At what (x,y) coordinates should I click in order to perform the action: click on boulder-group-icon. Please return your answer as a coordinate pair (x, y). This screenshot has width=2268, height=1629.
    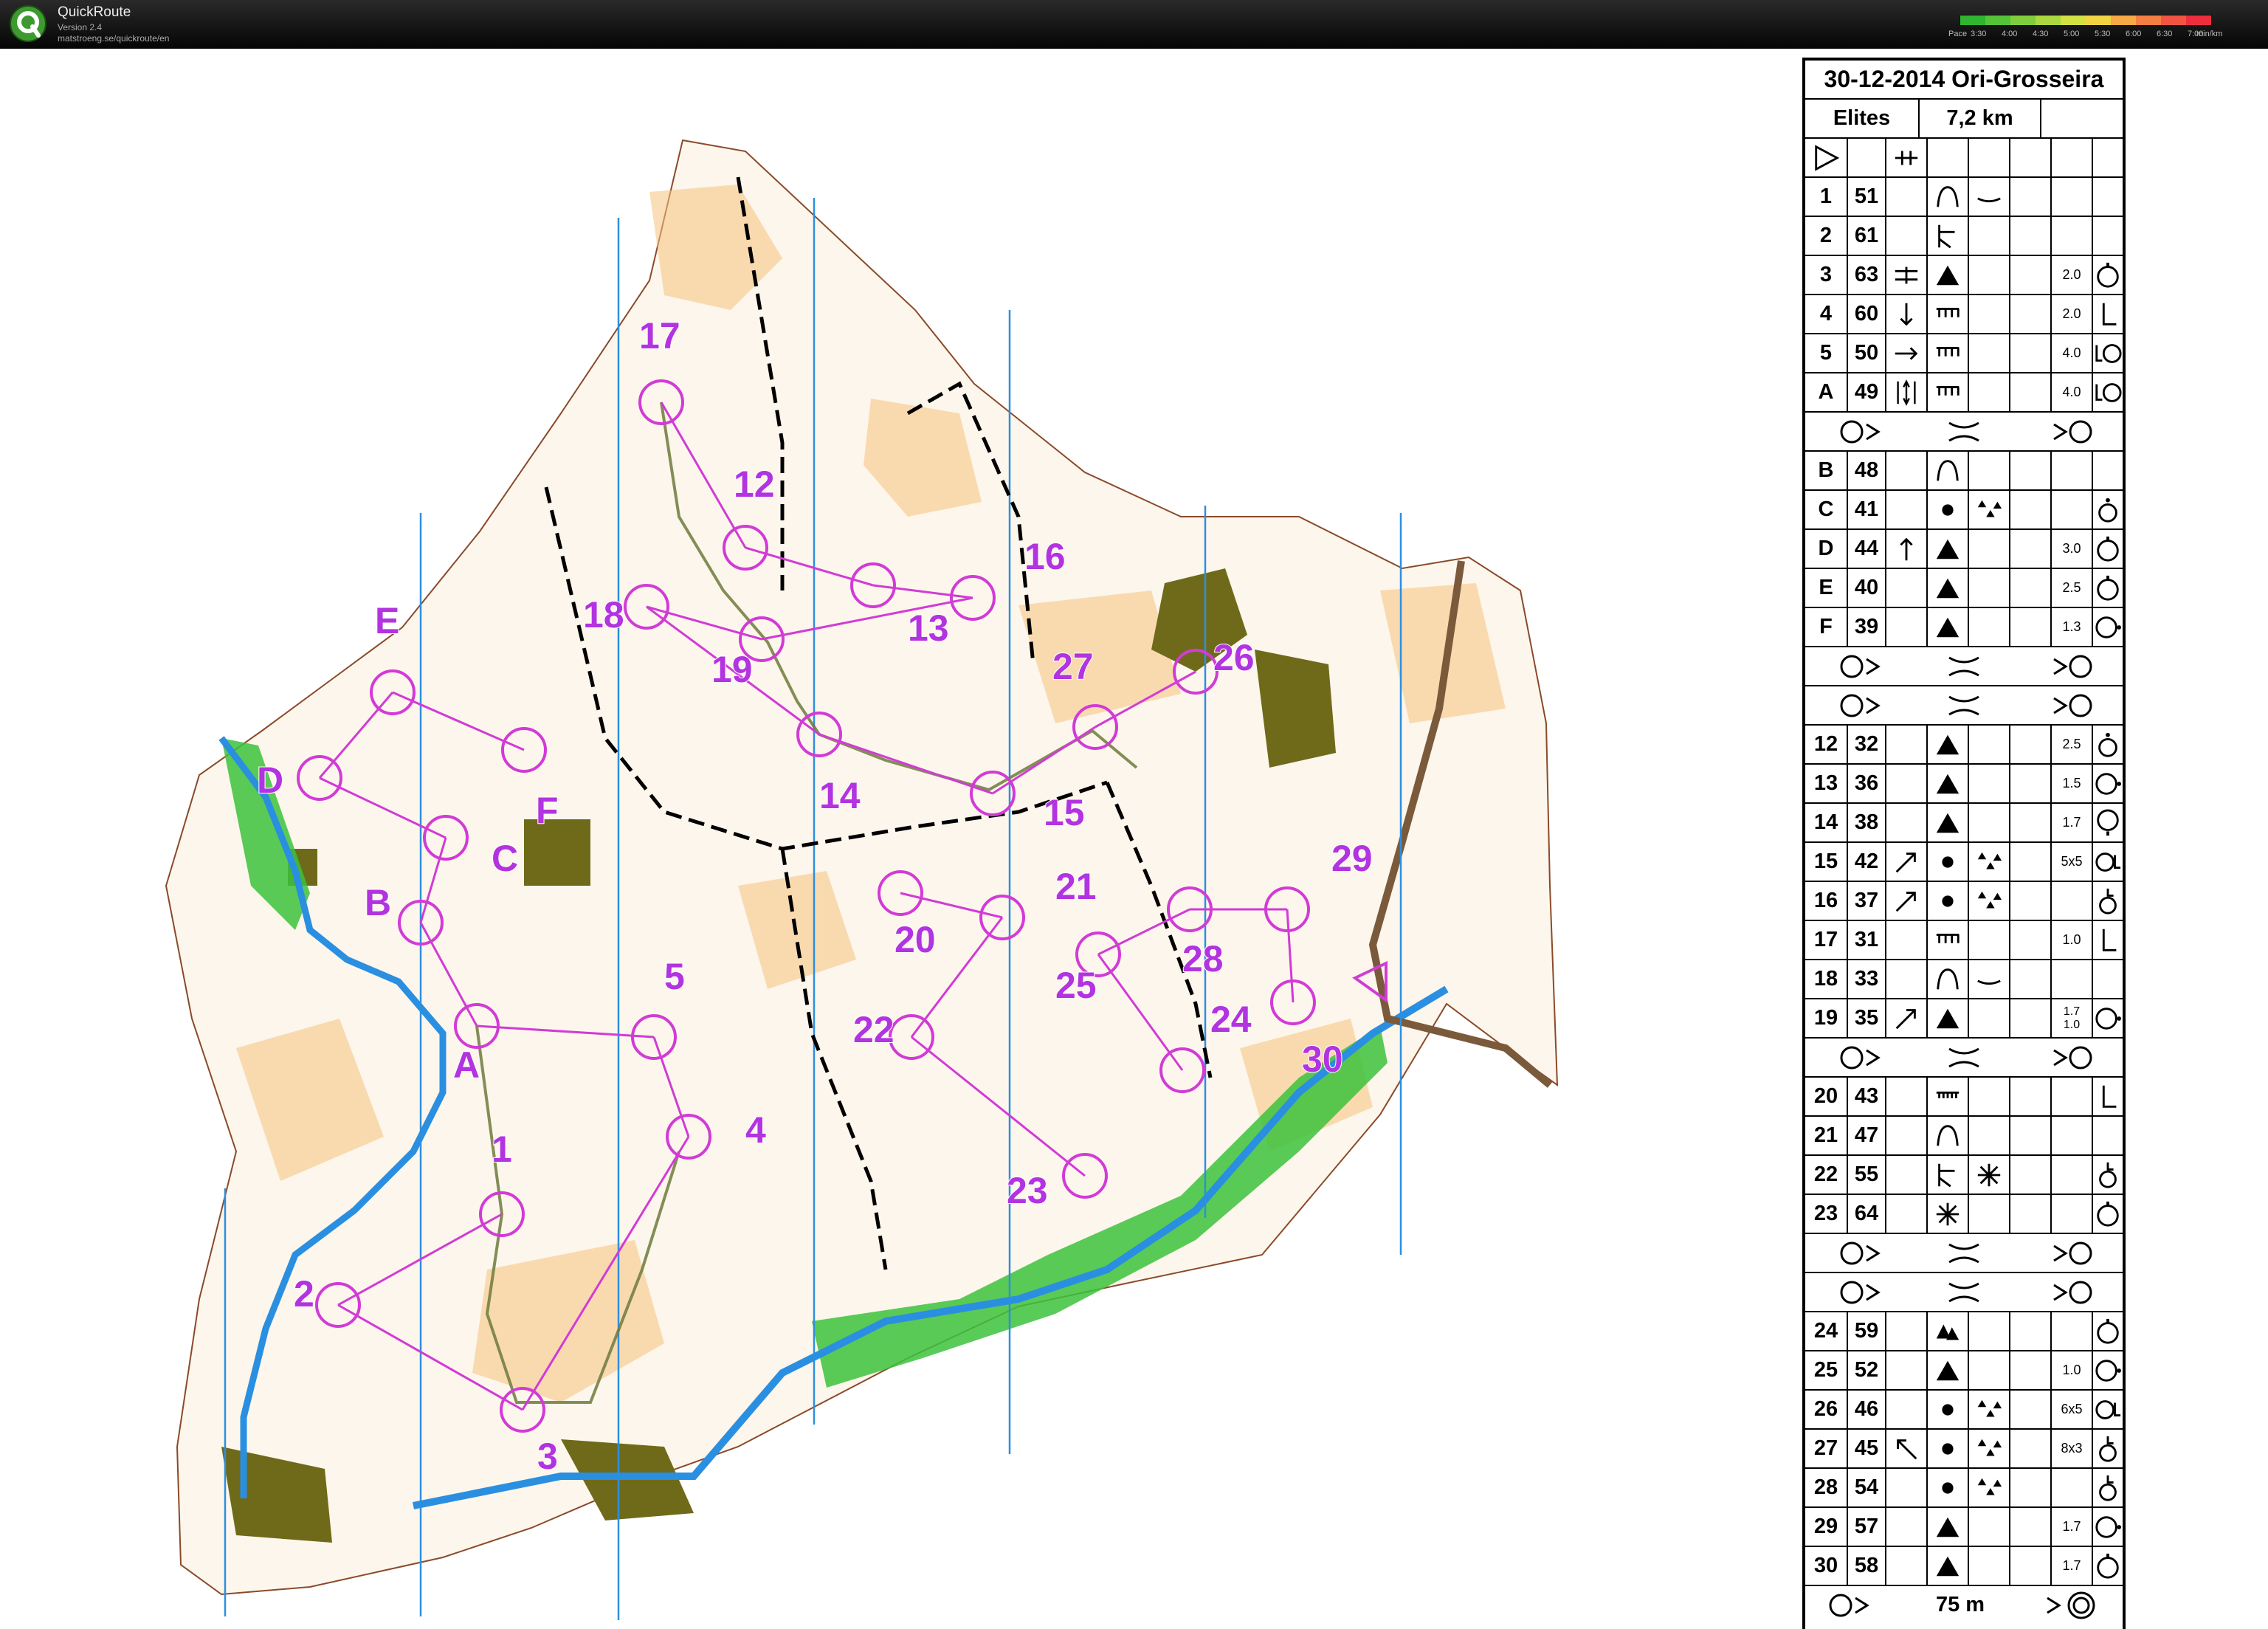
    Looking at the image, I should click on (1990, 1486).